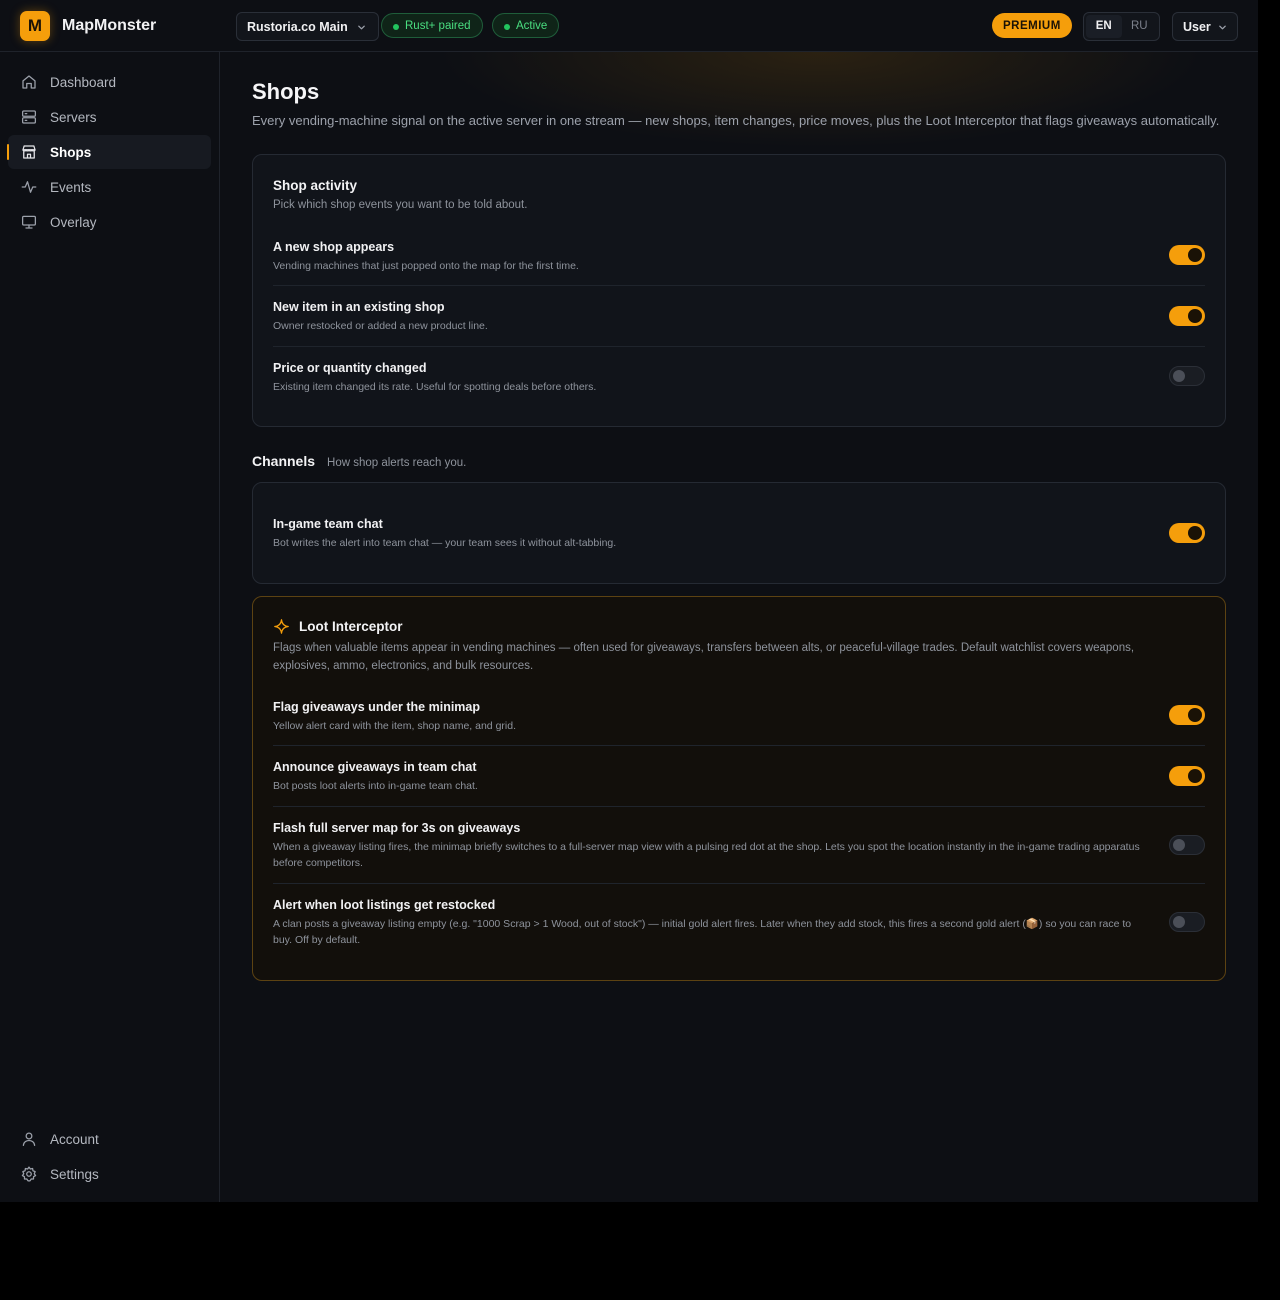 Image resolution: width=1280 pixels, height=1300 pixels. Describe the element at coordinates (29, 1139) in the screenshot. I see `user-icon` at that location.